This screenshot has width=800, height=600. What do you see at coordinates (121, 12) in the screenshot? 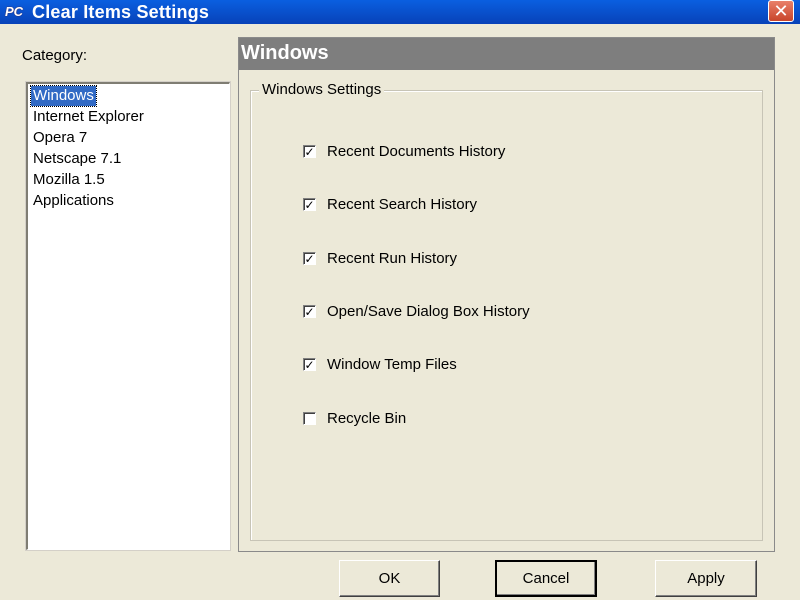
I see `window-title: Clear Items Settings` at bounding box center [121, 12].